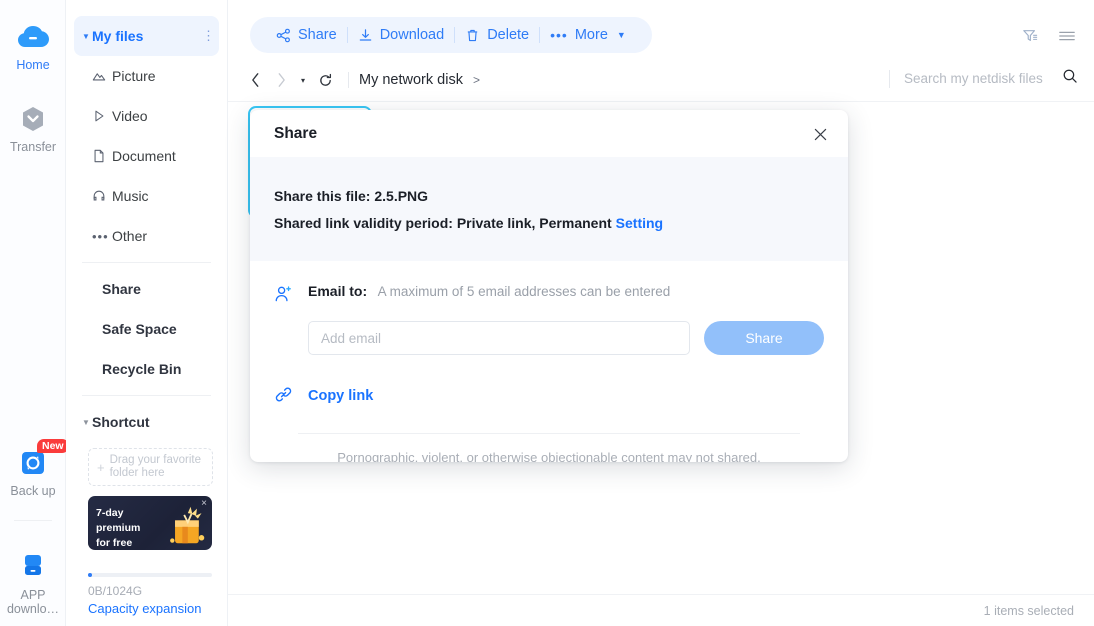 The image size is (1094, 626). I want to click on dialog-title: Share, so click(296, 133).